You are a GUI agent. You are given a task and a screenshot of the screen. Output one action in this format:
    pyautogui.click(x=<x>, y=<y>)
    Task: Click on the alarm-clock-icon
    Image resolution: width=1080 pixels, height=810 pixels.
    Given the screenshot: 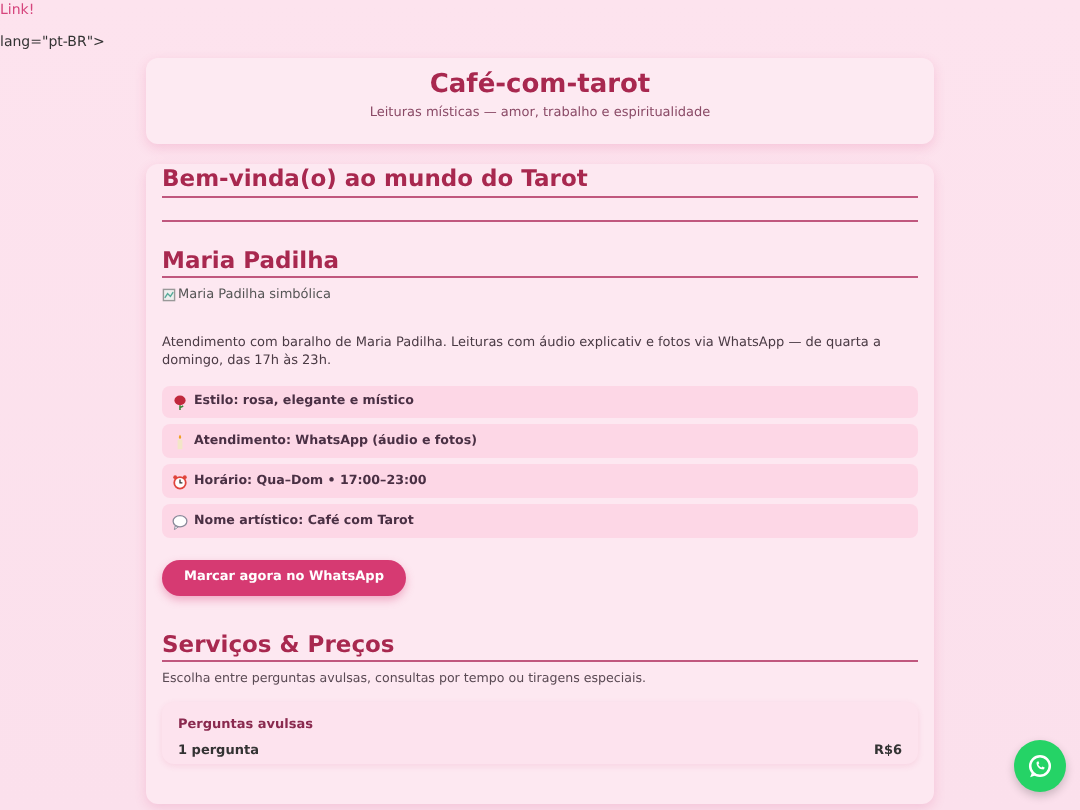 What is the action you would take?
    pyautogui.click(x=180, y=481)
    